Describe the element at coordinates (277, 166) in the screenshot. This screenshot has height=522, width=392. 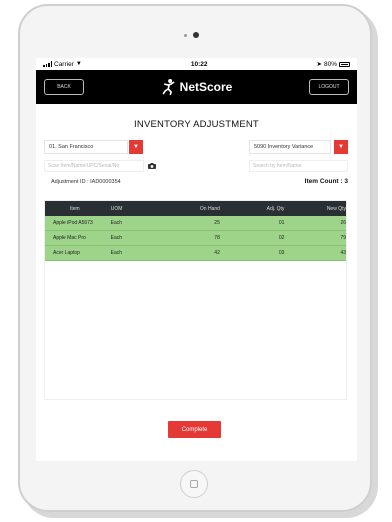
I see `search-input-placeholder: Search by Item/Name` at that location.